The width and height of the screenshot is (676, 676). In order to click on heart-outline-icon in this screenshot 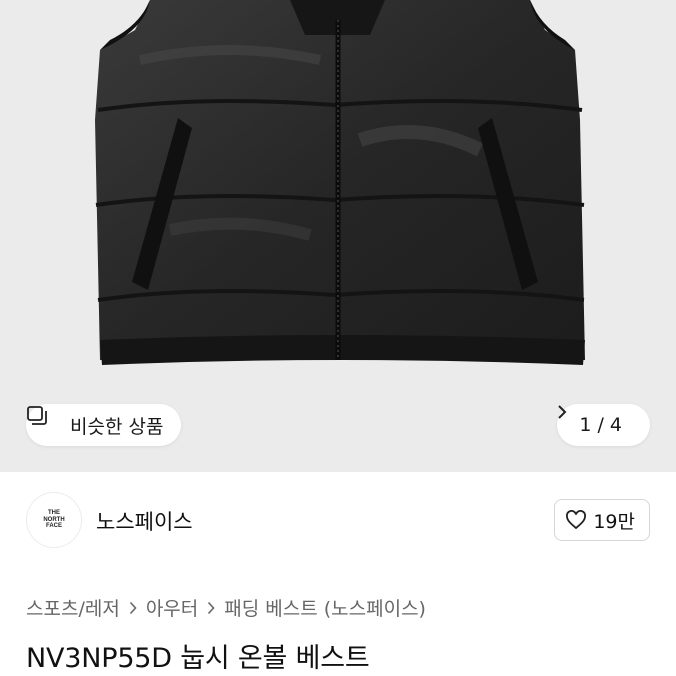, I will do `click(576, 520)`.